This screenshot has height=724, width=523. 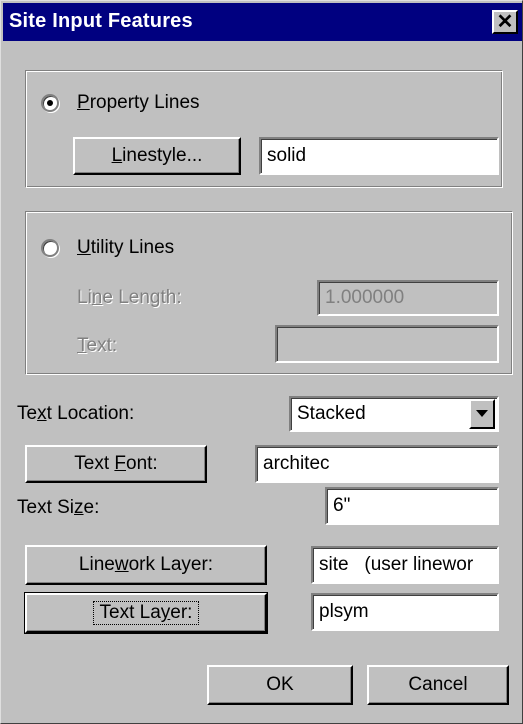 I want to click on property-lines-radio, so click(x=50, y=103).